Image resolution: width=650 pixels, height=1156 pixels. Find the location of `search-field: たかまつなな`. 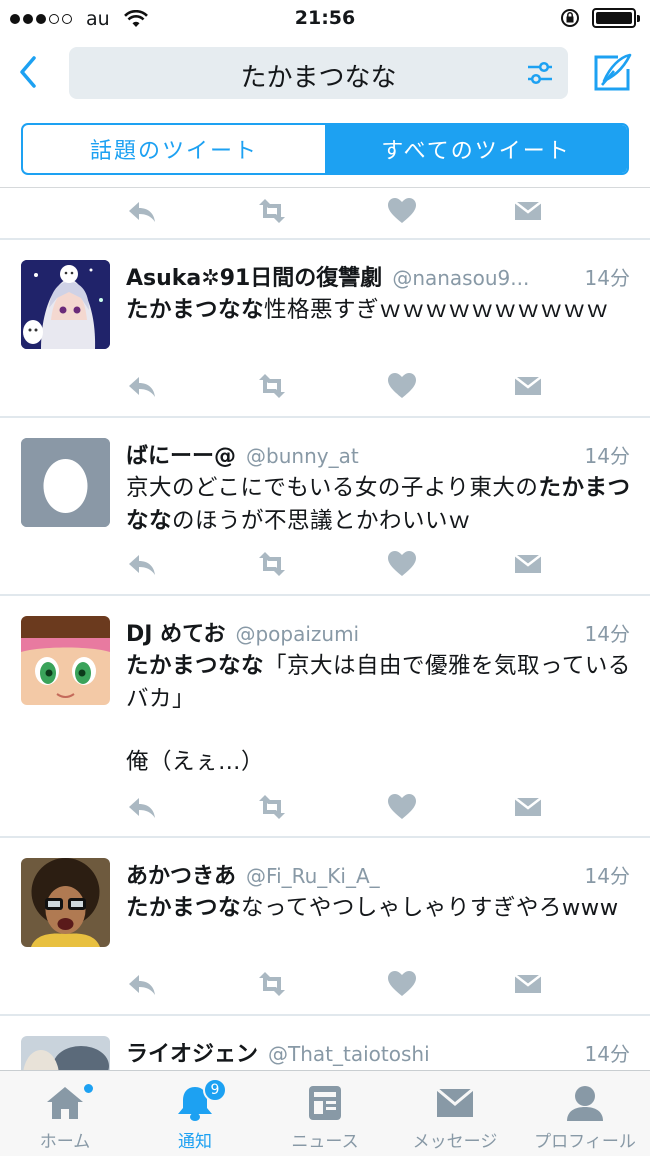

search-field: たかまつなな is located at coordinates (318, 73).